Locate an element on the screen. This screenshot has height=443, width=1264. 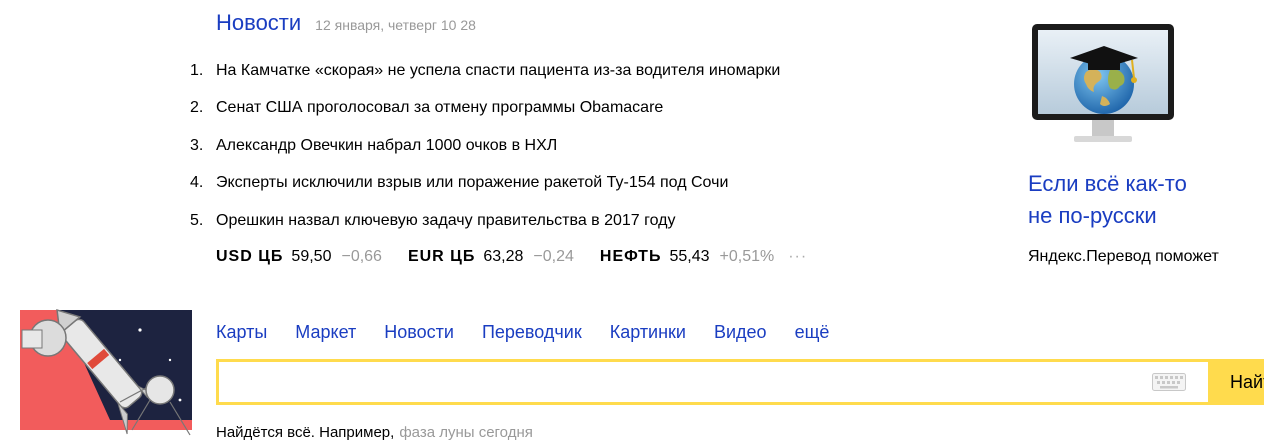
search-button: Найти is located at coordinates (1237, 382).